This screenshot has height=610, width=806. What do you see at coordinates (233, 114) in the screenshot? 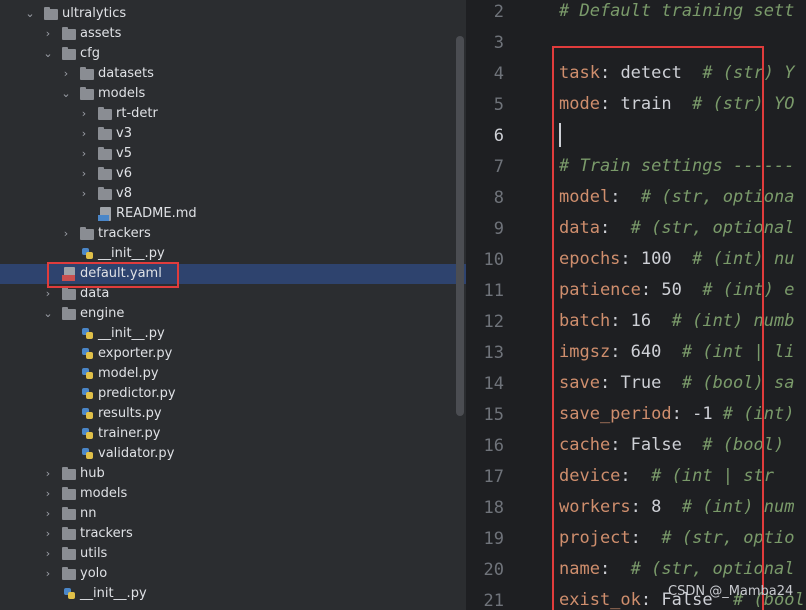
I see `tree-folder-row: › rt-detr` at bounding box center [233, 114].